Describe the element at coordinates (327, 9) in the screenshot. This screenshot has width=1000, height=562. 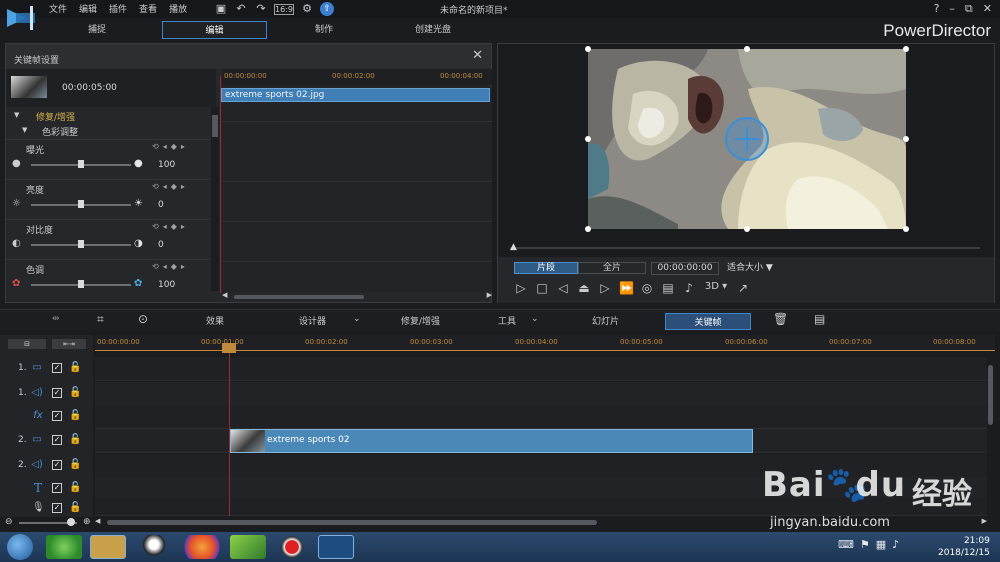
I see `update-icon: ⇧` at that location.